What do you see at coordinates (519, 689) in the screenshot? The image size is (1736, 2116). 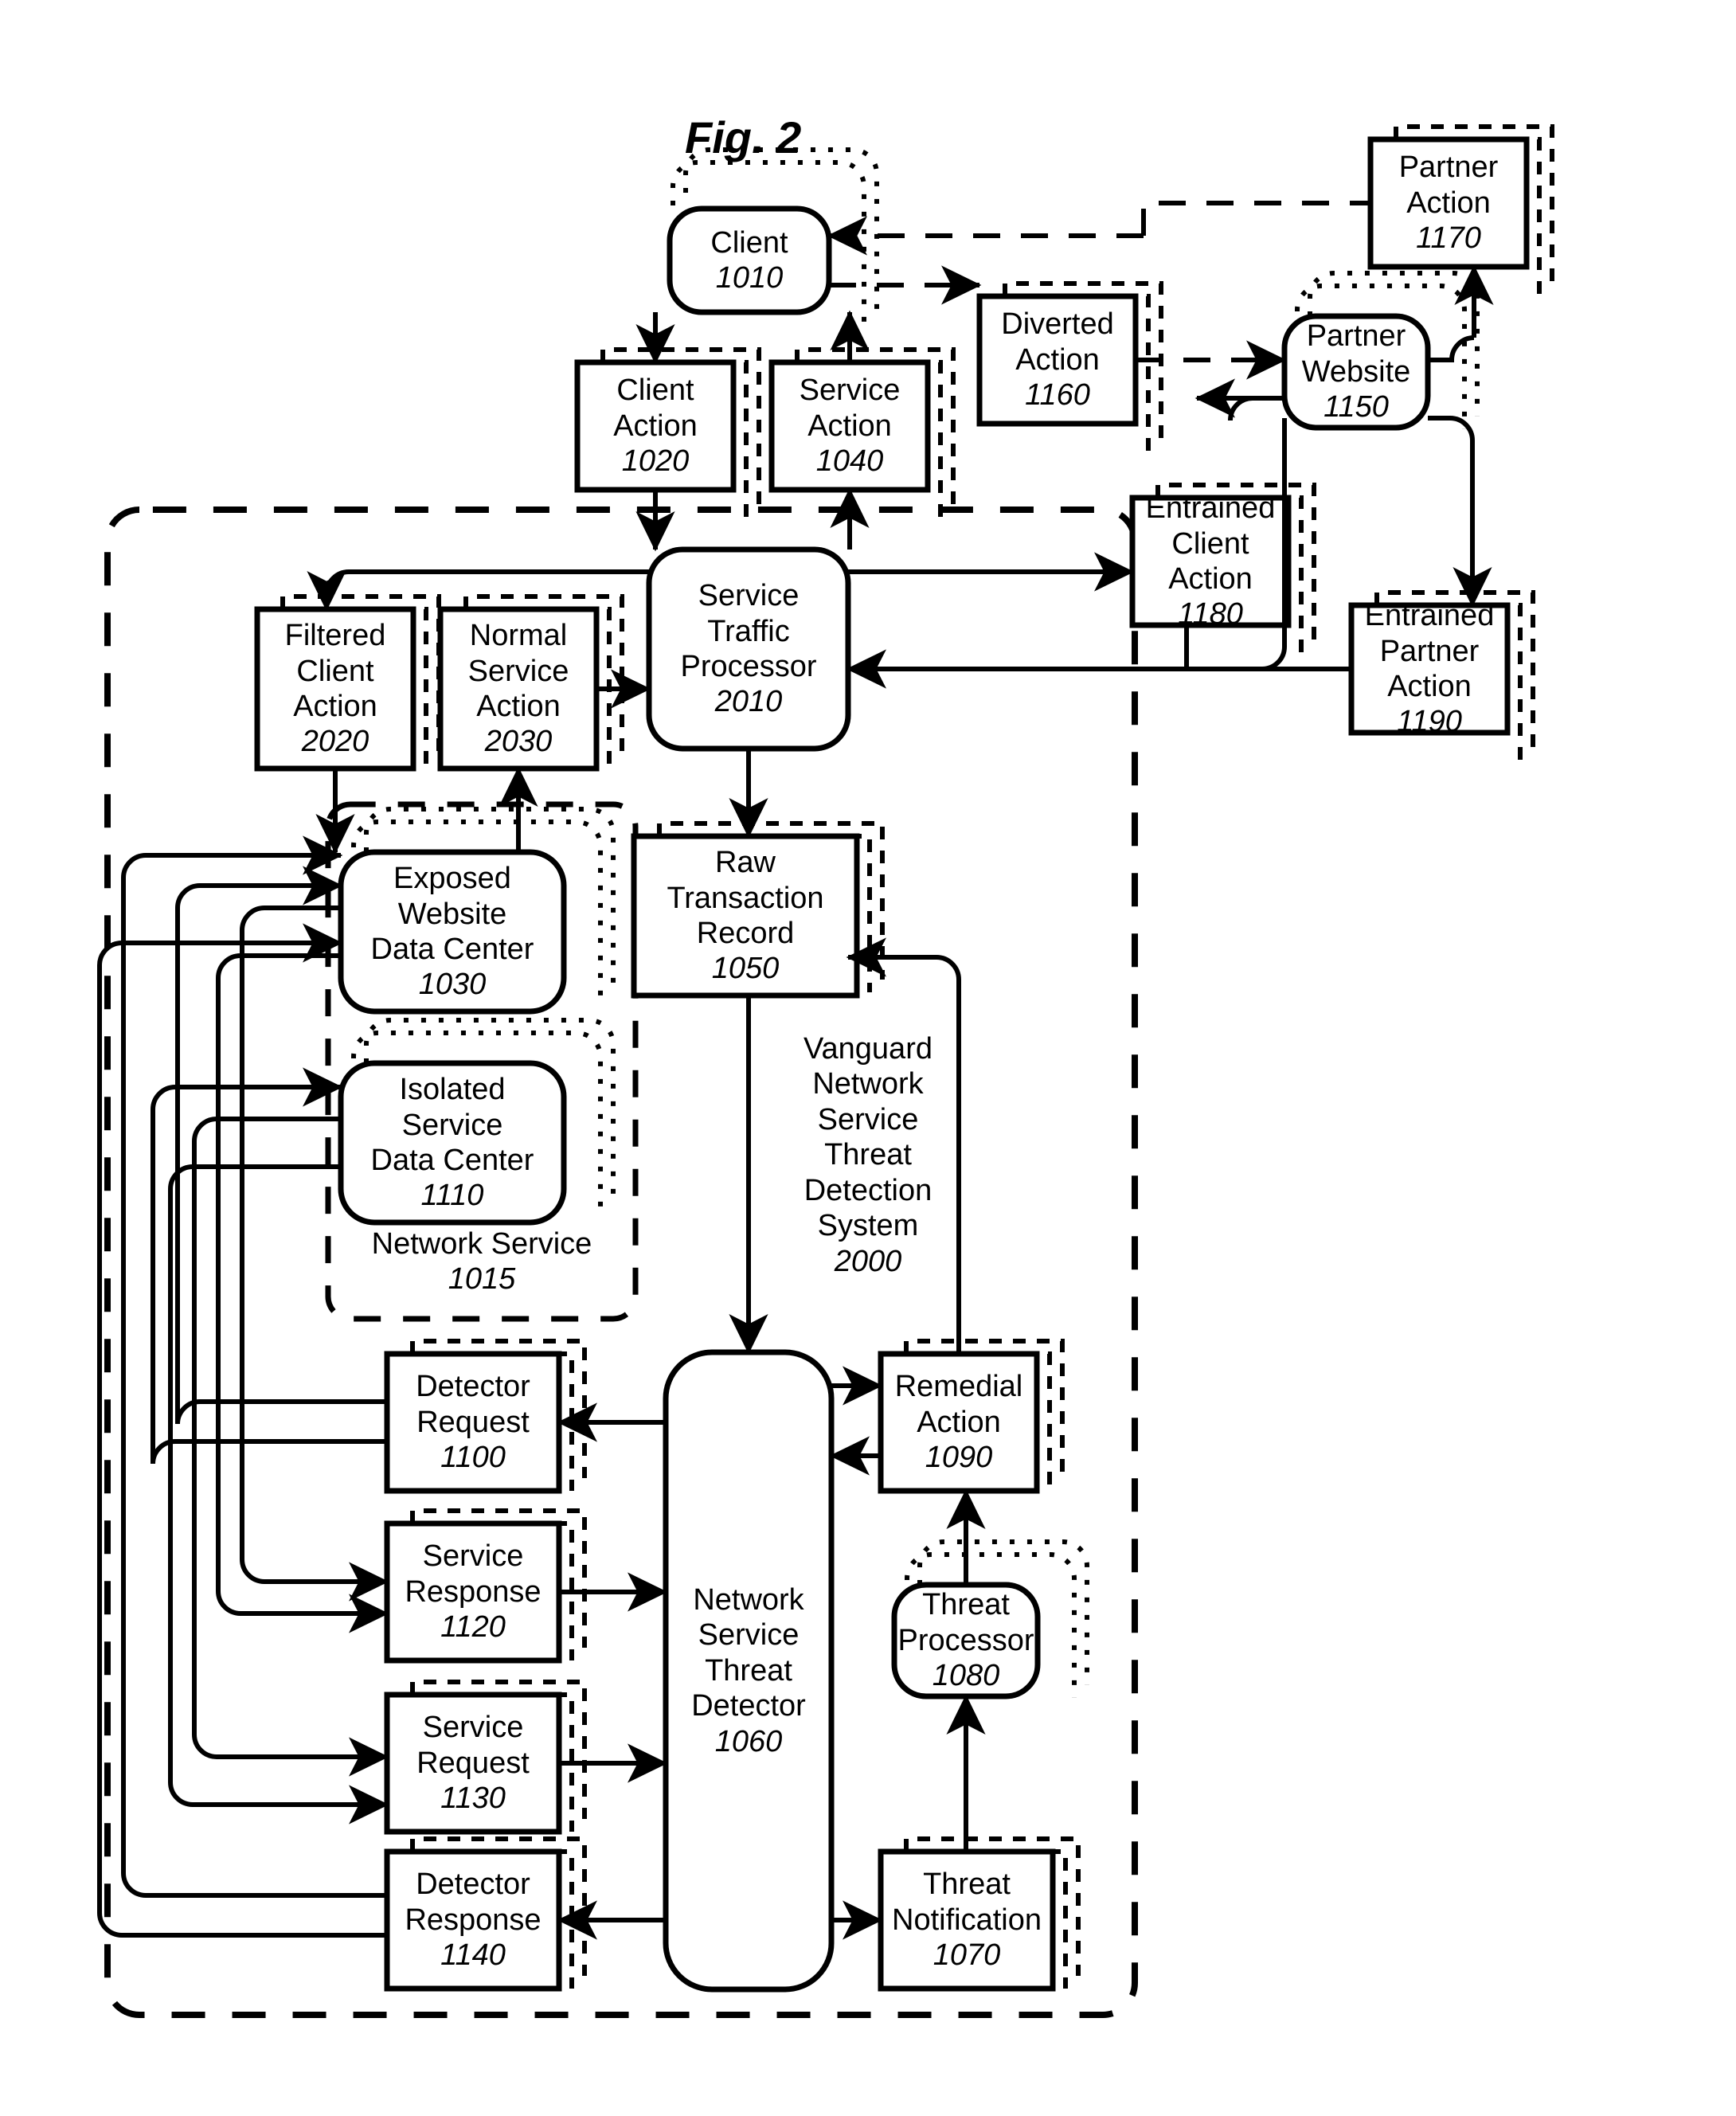 I see `node-normal-service-action` at bounding box center [519, 689].